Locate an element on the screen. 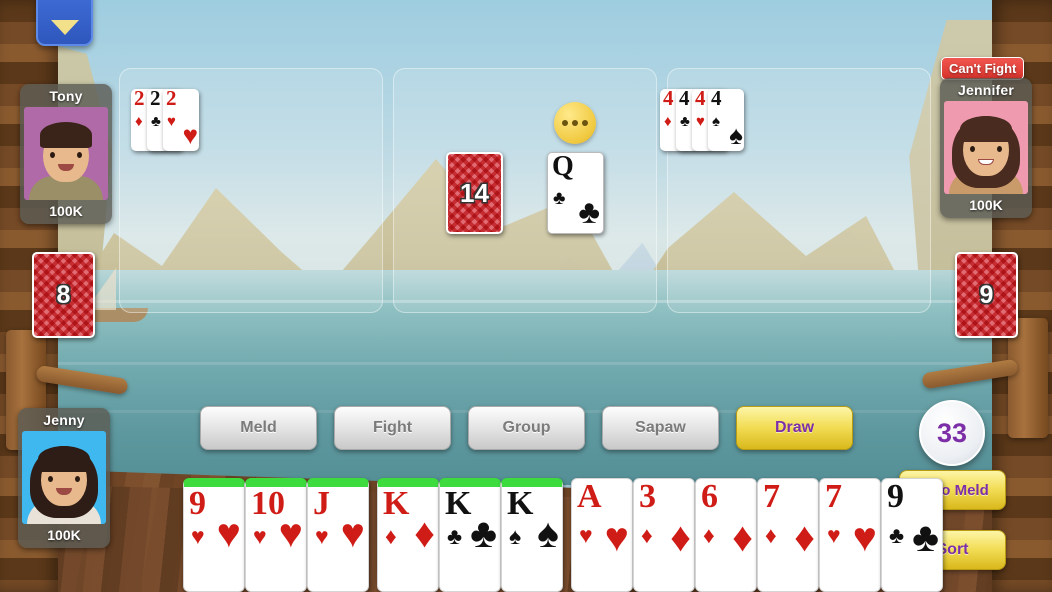 Image resolution: width=1052 pixels, height=592 pixels. card-rank: J is located at coordinates (321, 503).